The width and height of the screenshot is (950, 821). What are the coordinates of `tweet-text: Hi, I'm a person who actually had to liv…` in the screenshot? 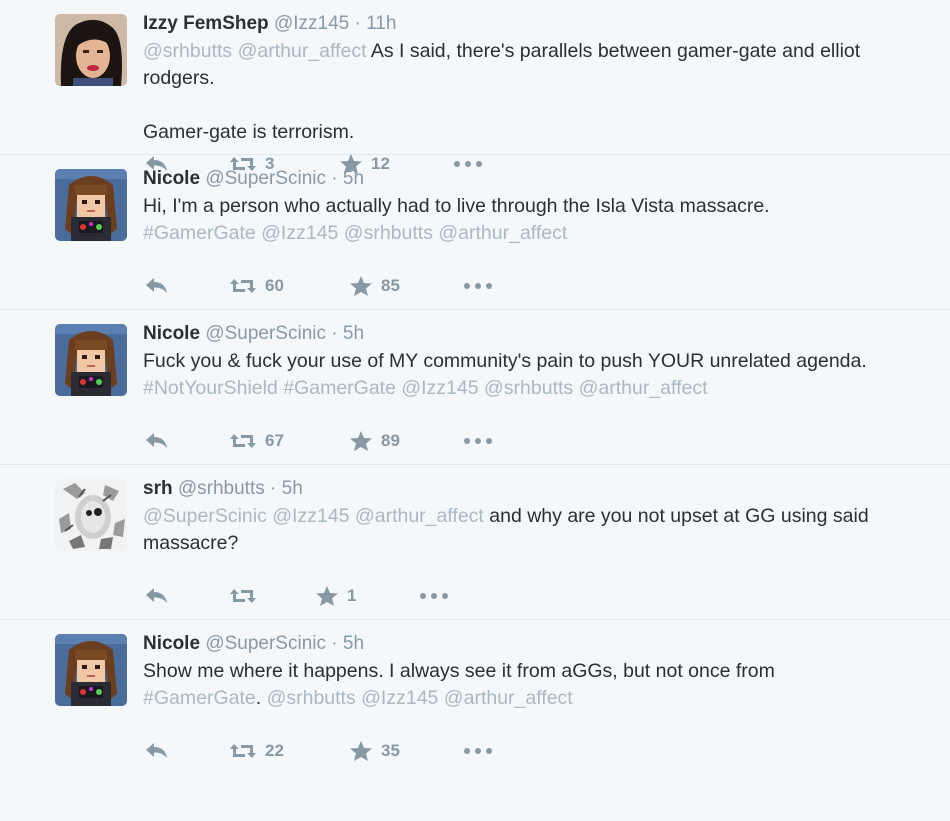 It's located at (538, 220).